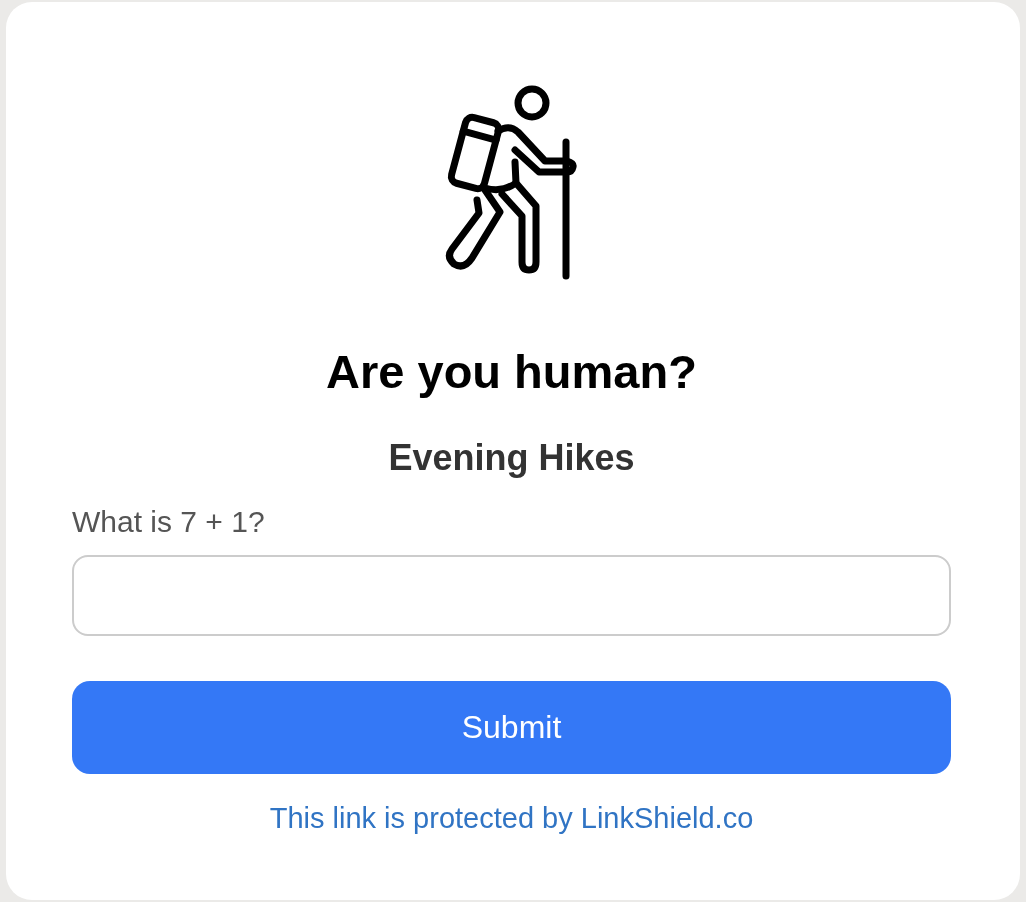 Image resolution: width=1026 pixels, height=902 pixels. I want to click on answer-field, so click(511, 595).